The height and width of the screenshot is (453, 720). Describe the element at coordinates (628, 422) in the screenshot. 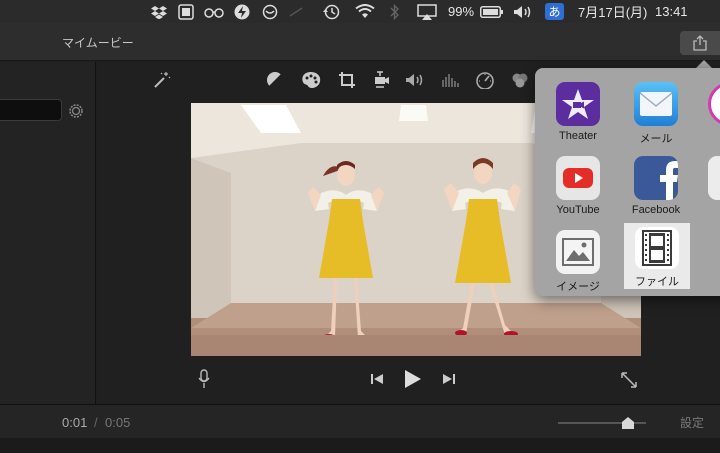

I see `zoom-slider-knob` at that location.